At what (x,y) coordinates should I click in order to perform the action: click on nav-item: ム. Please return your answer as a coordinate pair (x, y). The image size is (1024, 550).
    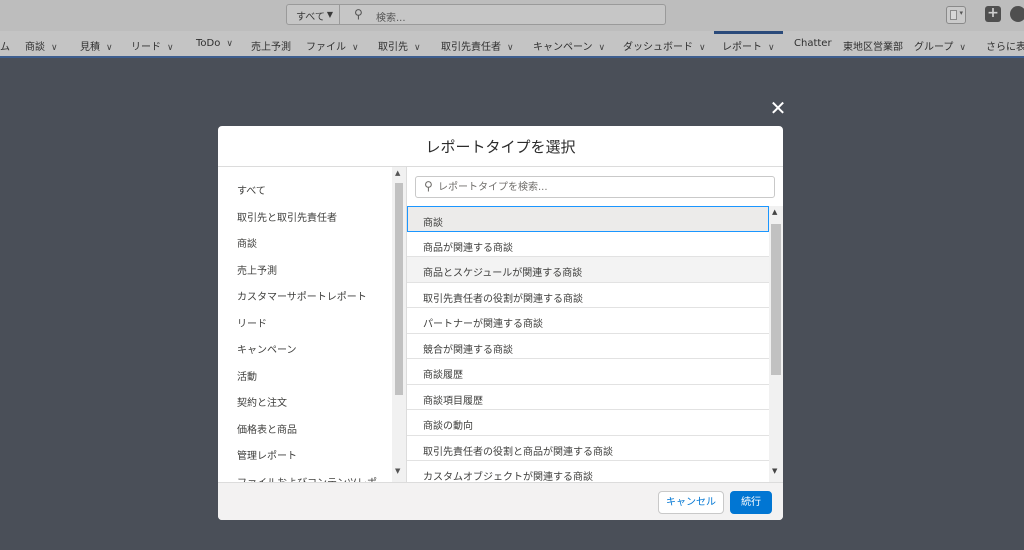
    Looking at the image, I should click on (5, 45).